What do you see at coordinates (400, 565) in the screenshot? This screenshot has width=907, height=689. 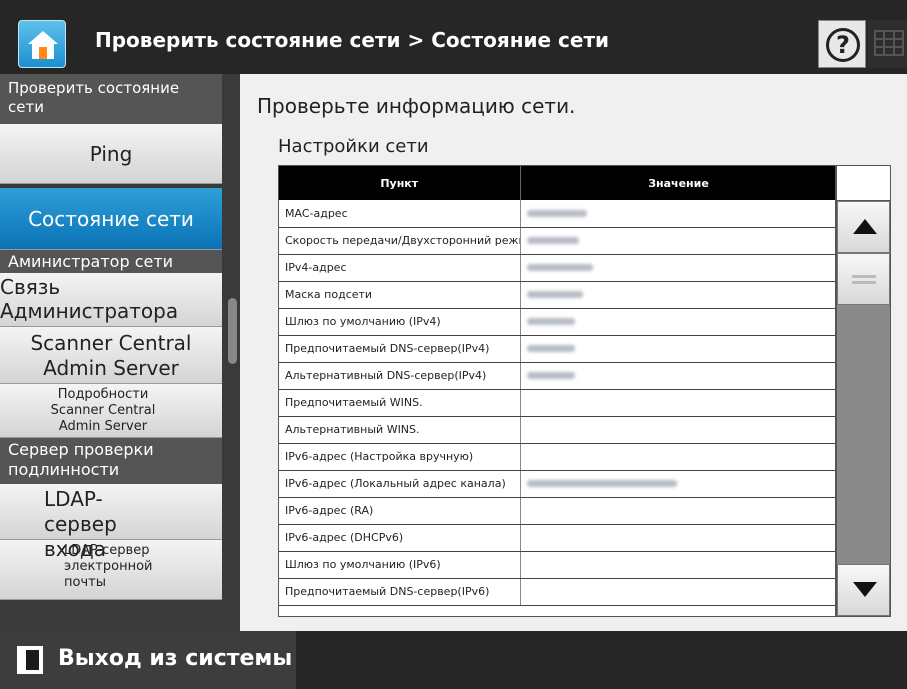 I see `row-item-label: Шлюз по умолчанию (IPv6)` at bounding box center [400, 565].